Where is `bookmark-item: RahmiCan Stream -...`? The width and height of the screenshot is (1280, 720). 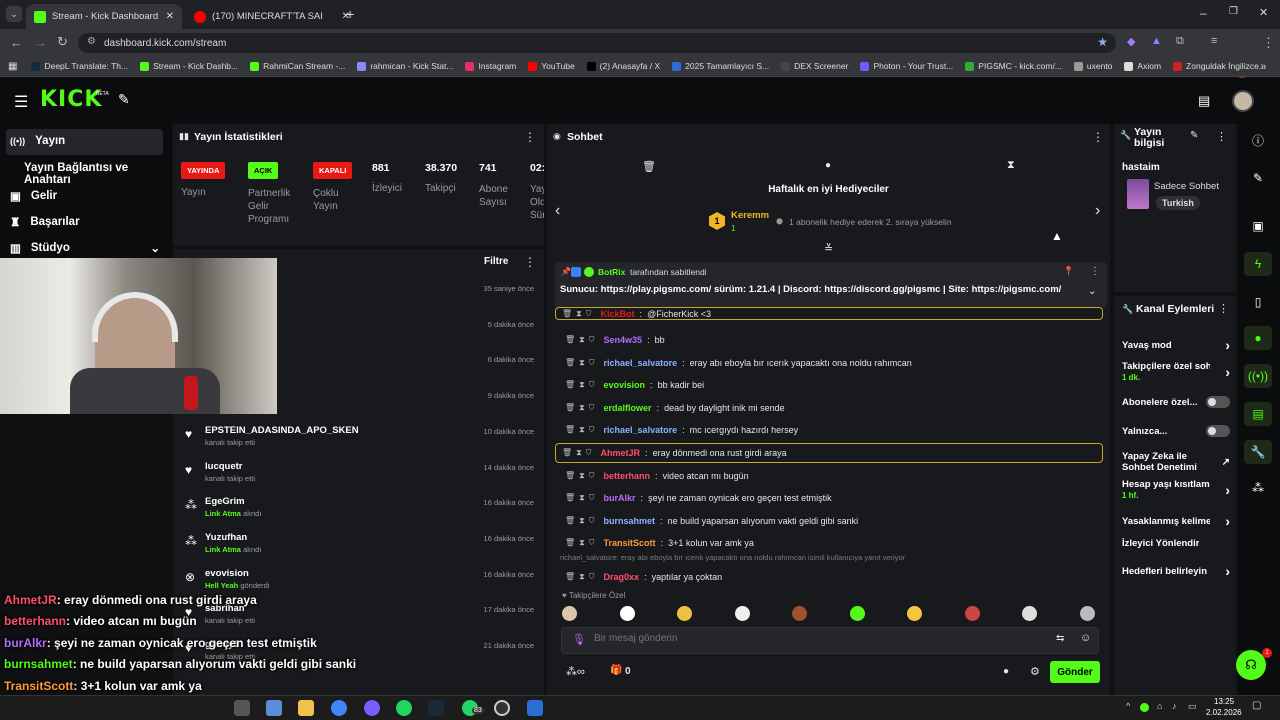
bookmark-item: RahmiCan Stream -... is located at coordinates (297, 66).